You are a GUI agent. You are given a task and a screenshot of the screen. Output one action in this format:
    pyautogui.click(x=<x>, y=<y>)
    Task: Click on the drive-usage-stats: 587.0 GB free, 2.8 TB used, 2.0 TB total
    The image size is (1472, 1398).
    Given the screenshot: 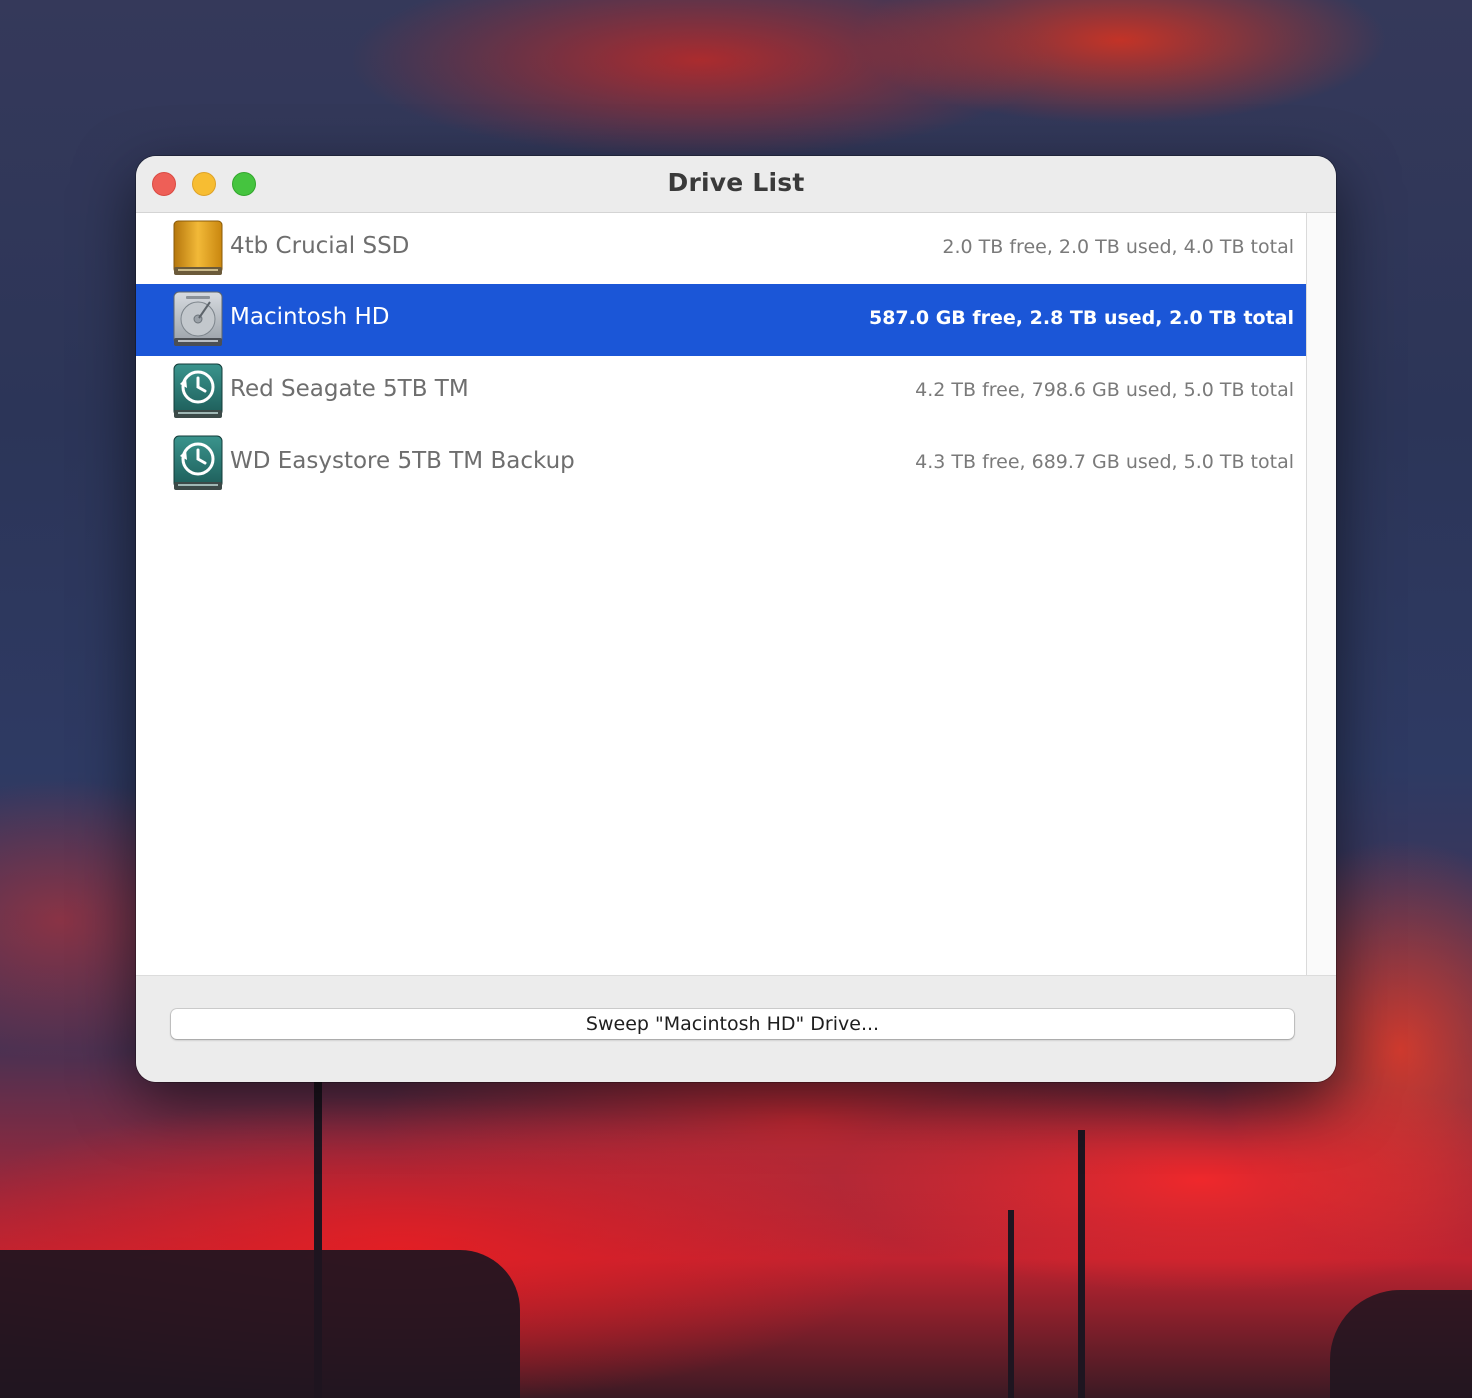 What is the action you would take?
    pyautogui.click(x=1081, y=318)
    